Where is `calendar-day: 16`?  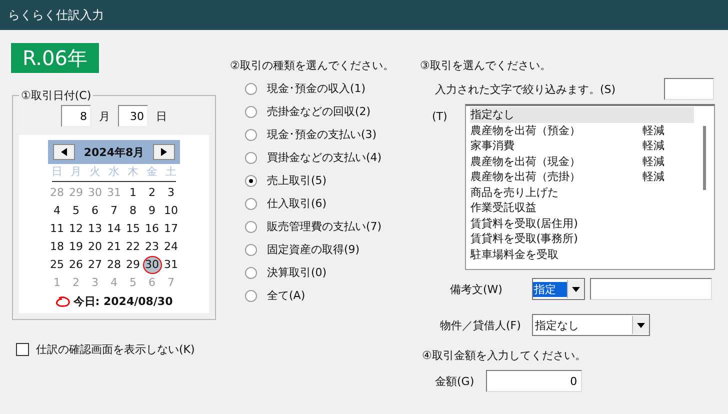
calendar-day: 16 is located at coordinates (152, 229).